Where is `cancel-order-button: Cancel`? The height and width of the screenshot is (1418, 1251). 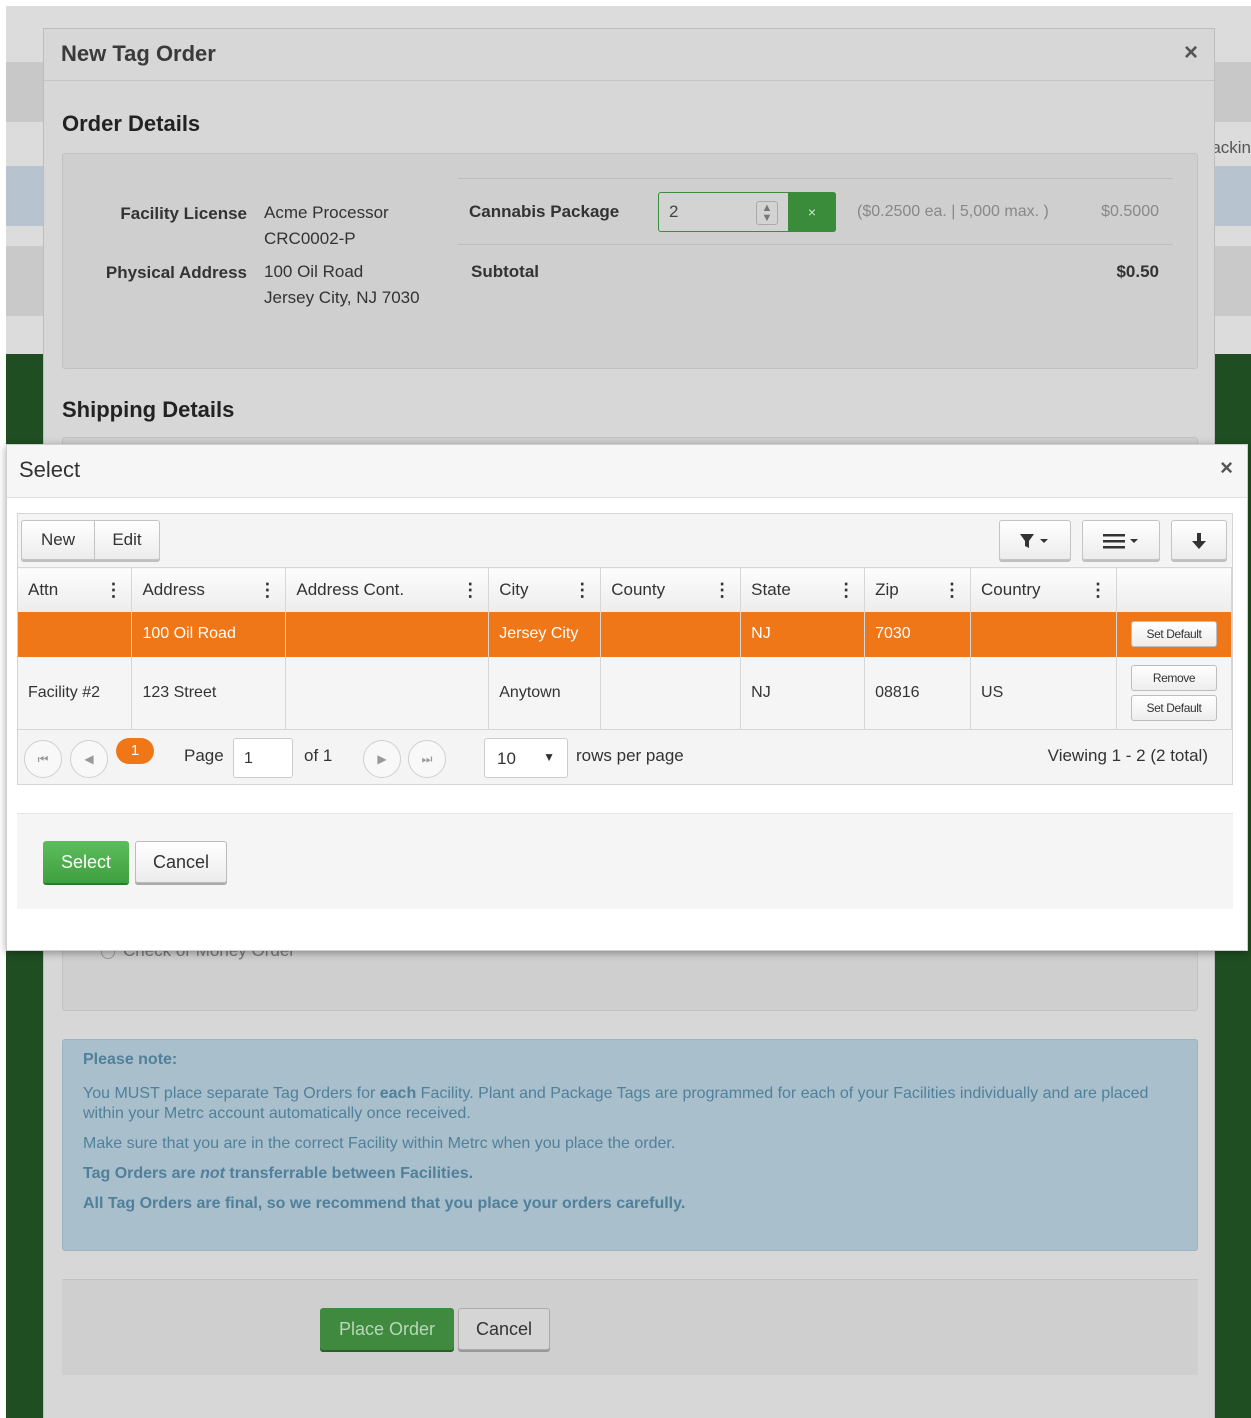
cancel-order-button: Cancel is located at coordinates (504, 1329).